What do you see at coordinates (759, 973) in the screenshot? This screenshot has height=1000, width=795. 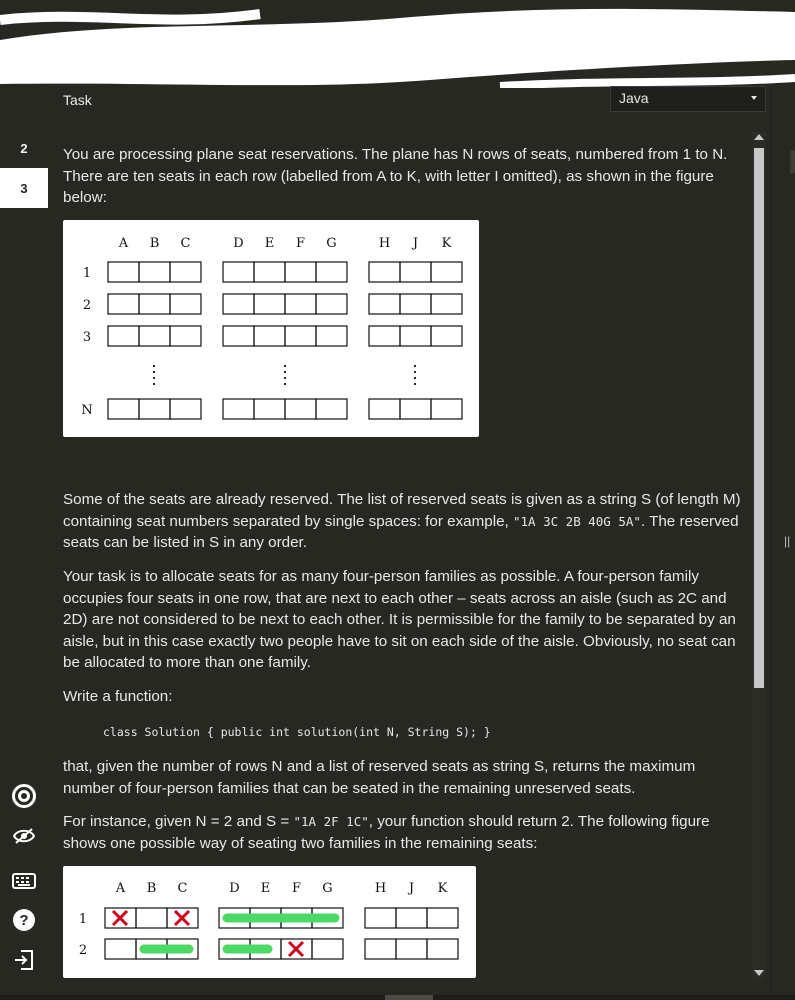 I see `scroll-down-icon` at bounding box center [759, 973].